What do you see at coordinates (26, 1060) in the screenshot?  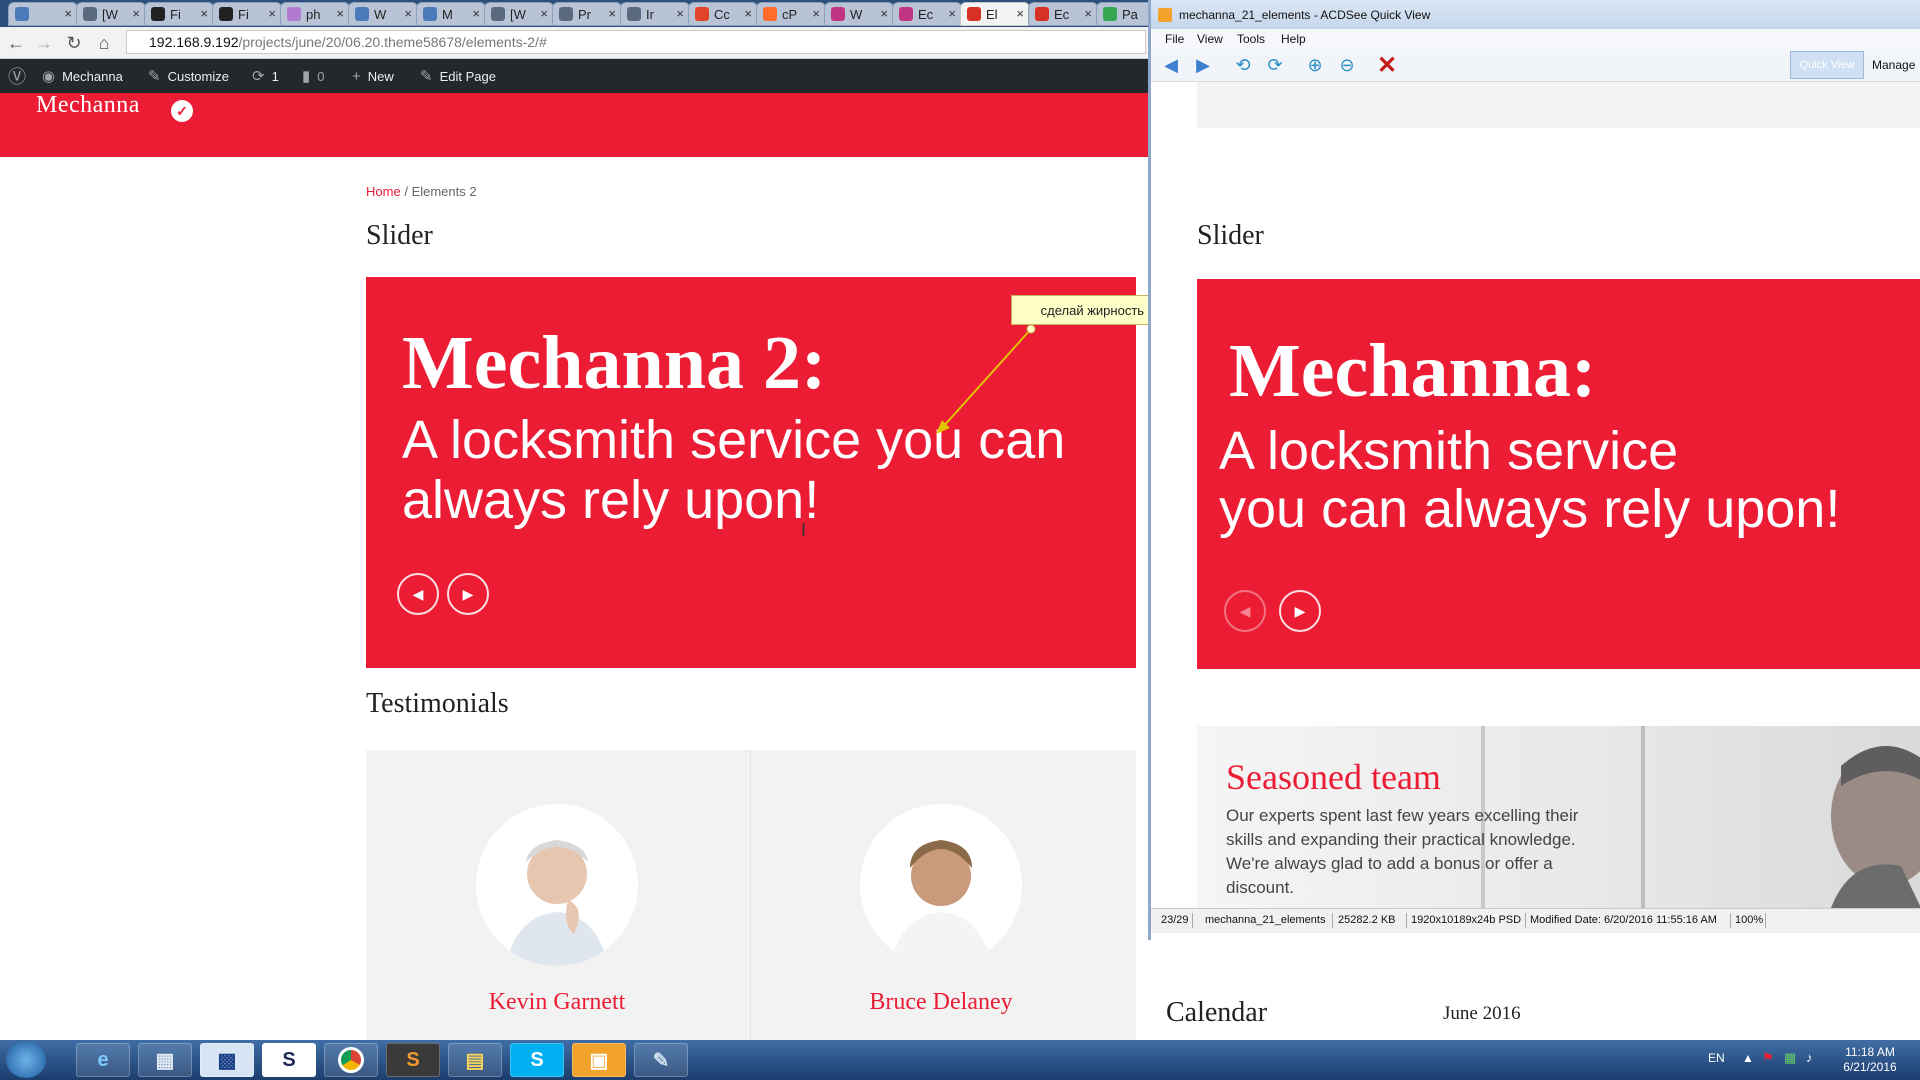 I see `start-button-icon` at bounding box center [26, 1060].